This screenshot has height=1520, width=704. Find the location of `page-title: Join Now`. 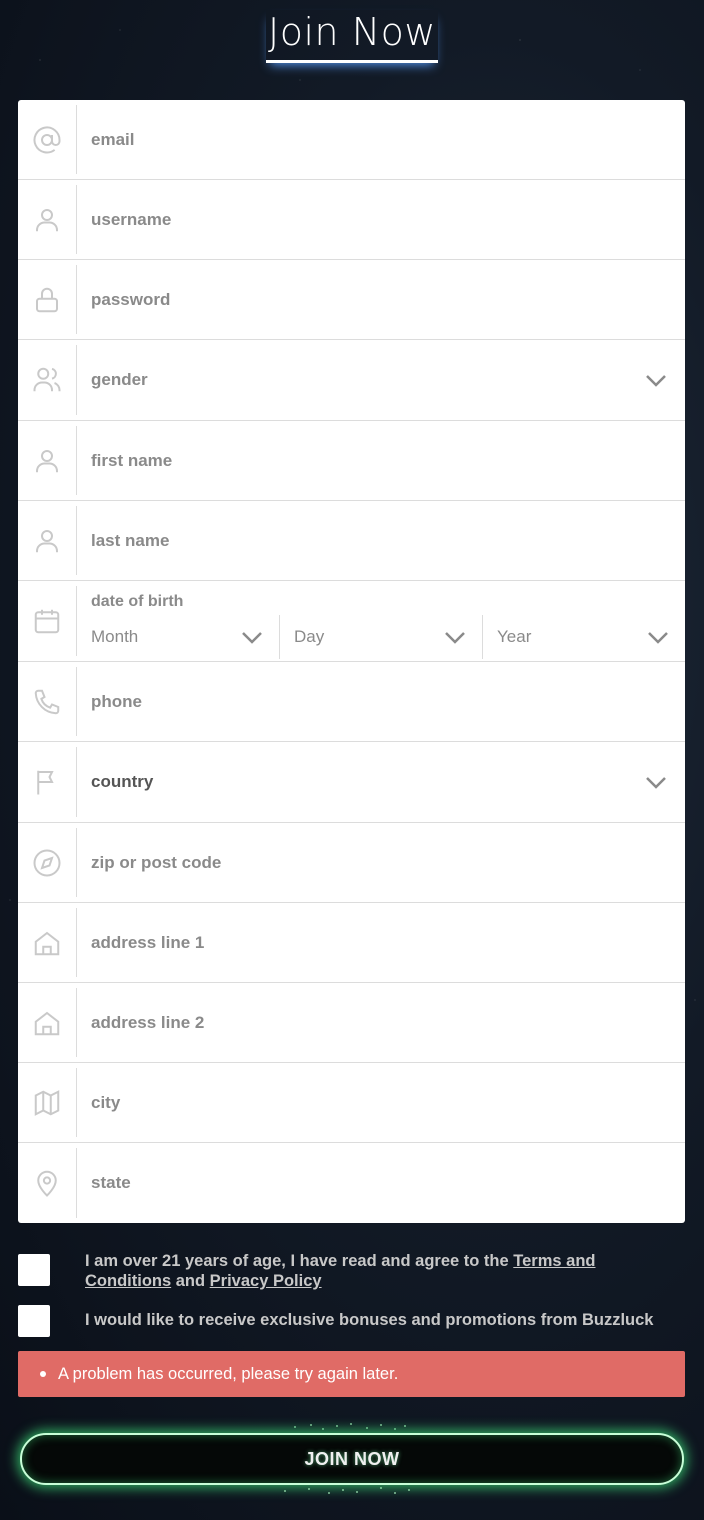

page-title: Join Now is located at coordinates (352, 36).